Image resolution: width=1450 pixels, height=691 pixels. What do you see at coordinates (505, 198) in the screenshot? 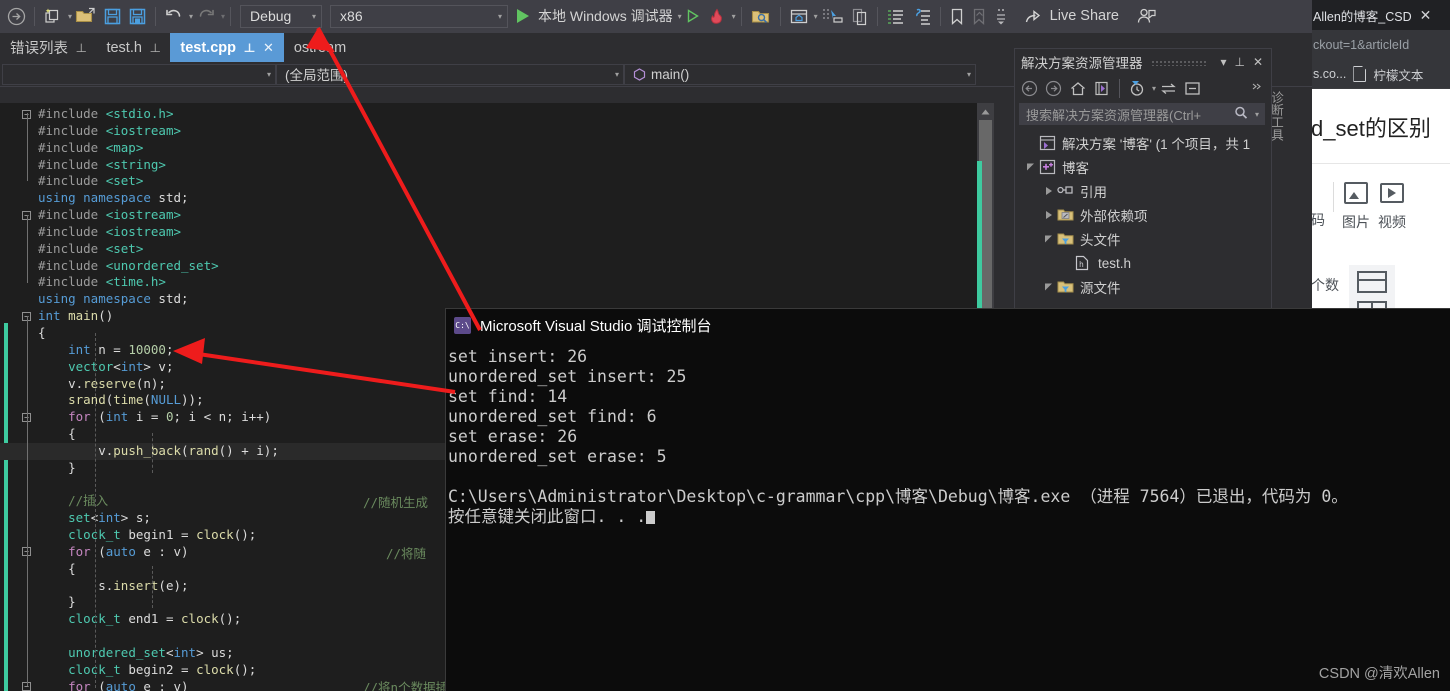
I see `code-line: using namespace std;` at bounding box center [505, 198].